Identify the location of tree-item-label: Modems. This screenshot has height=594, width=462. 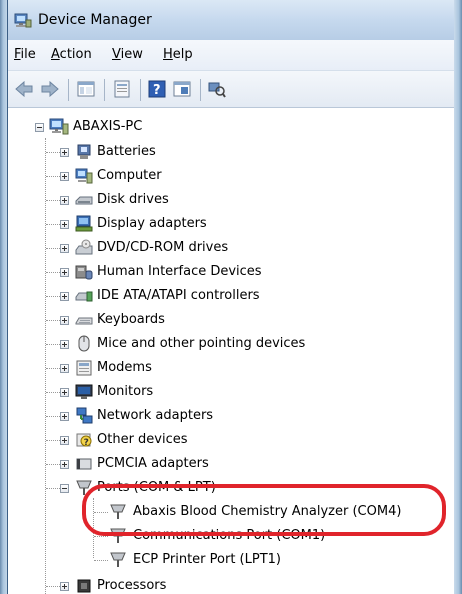
(124, 367).